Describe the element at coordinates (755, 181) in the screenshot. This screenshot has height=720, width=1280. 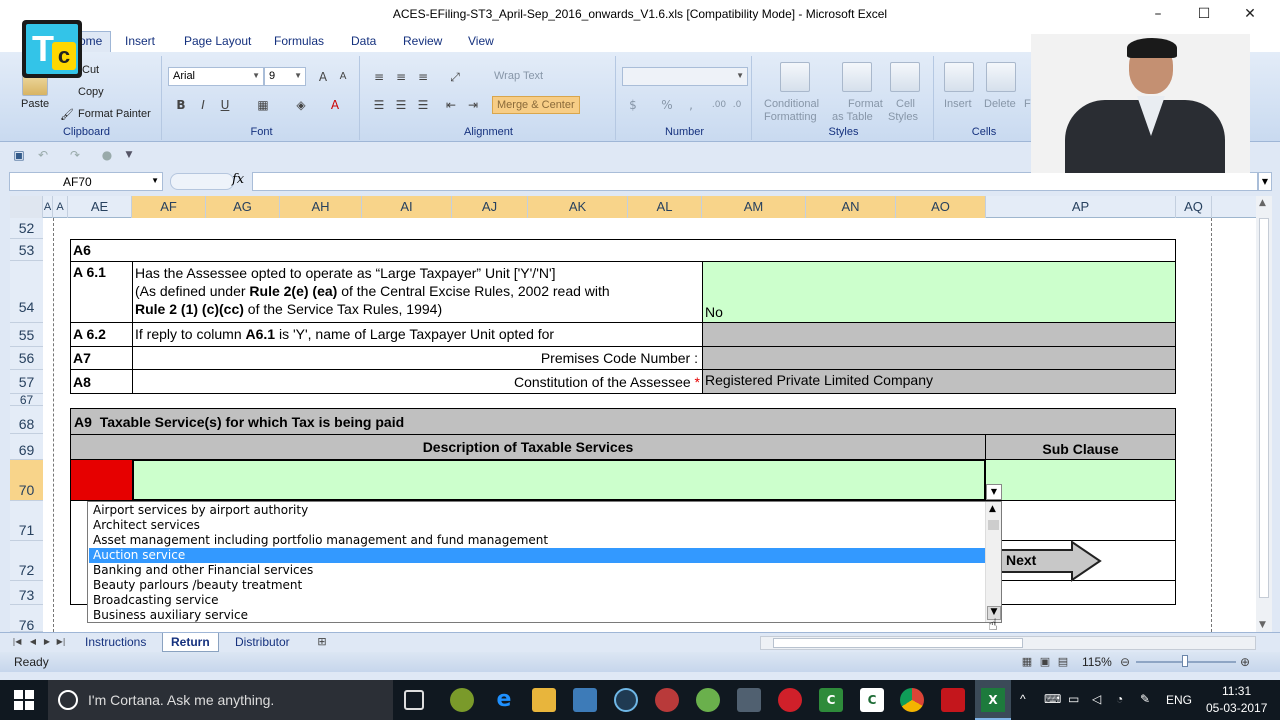
I see `formula-input` at that location.